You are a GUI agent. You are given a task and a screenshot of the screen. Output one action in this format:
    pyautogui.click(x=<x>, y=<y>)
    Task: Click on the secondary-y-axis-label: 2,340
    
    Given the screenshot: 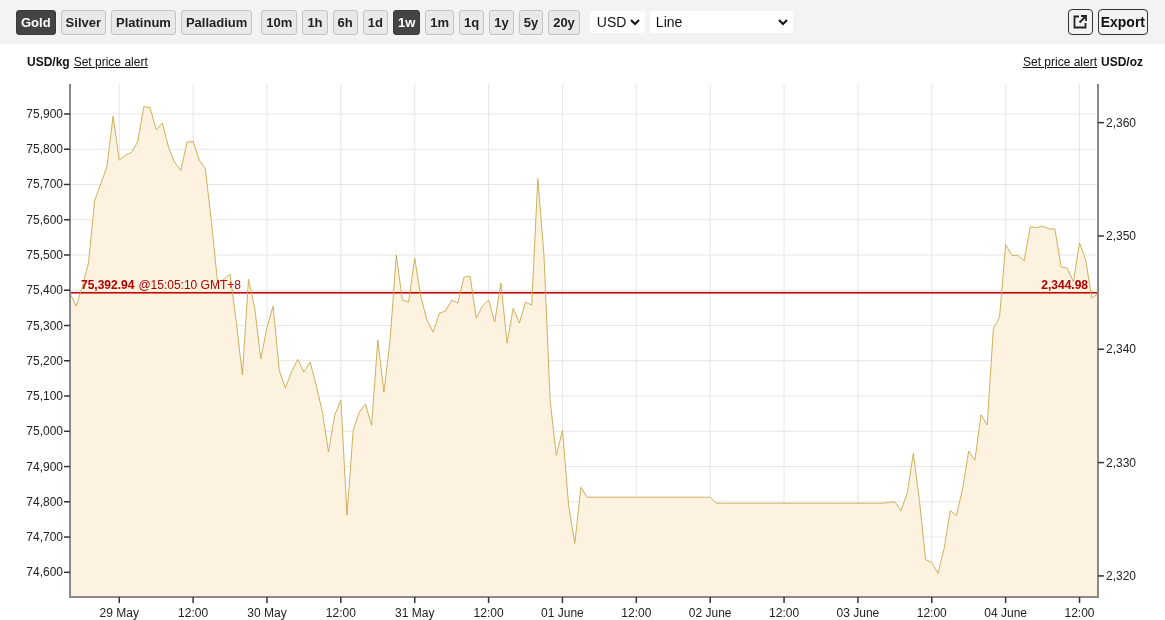 What is the action you would take?
    pyautogui.click(x=1121, y=349)
    